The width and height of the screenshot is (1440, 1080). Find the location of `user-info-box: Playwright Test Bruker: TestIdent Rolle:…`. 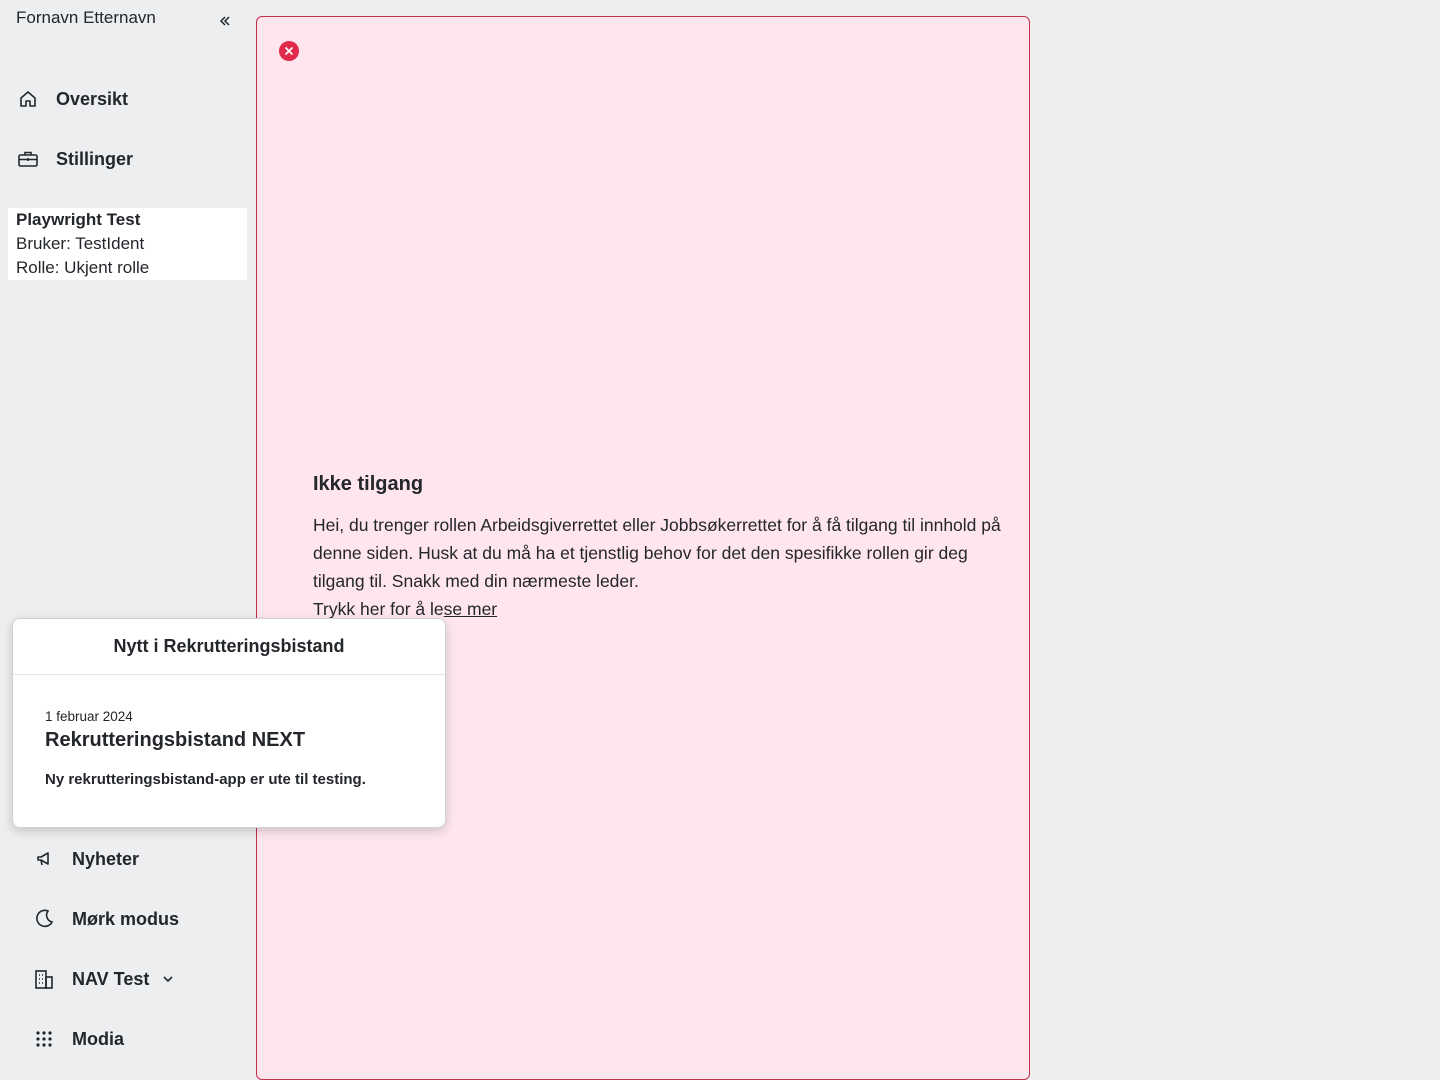

user-info-box: Playwright Test Bruker: TestIdent Rolle:… is located at coordinates (127, 244).